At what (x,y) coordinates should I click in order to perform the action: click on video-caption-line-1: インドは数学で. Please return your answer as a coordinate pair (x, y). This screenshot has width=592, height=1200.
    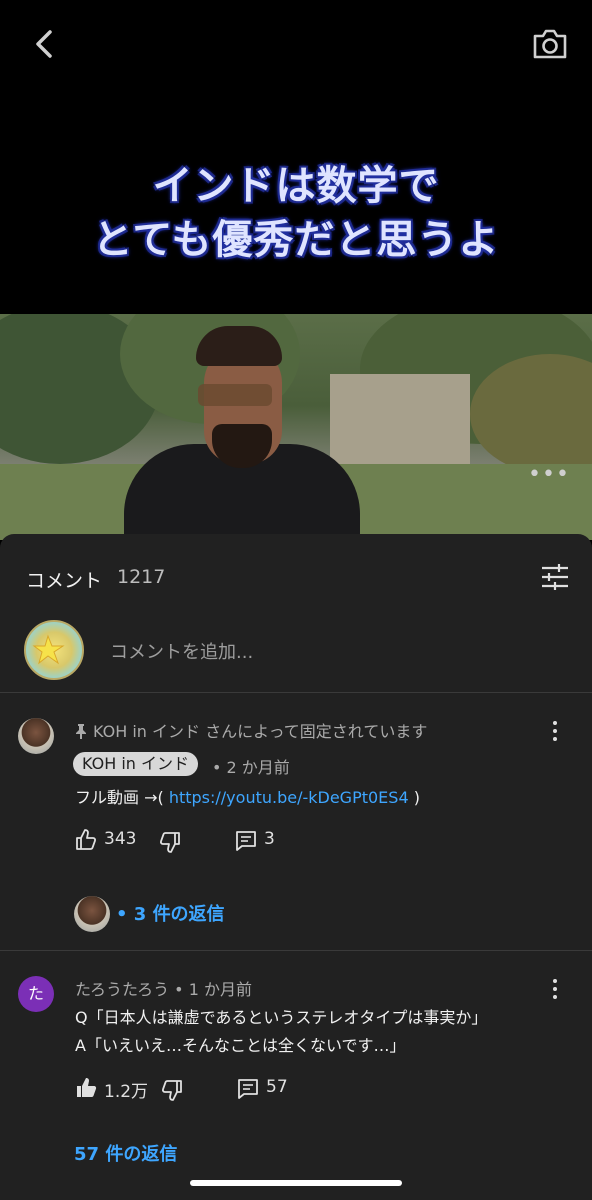
    Looking at the image, I should click on (296, 186).